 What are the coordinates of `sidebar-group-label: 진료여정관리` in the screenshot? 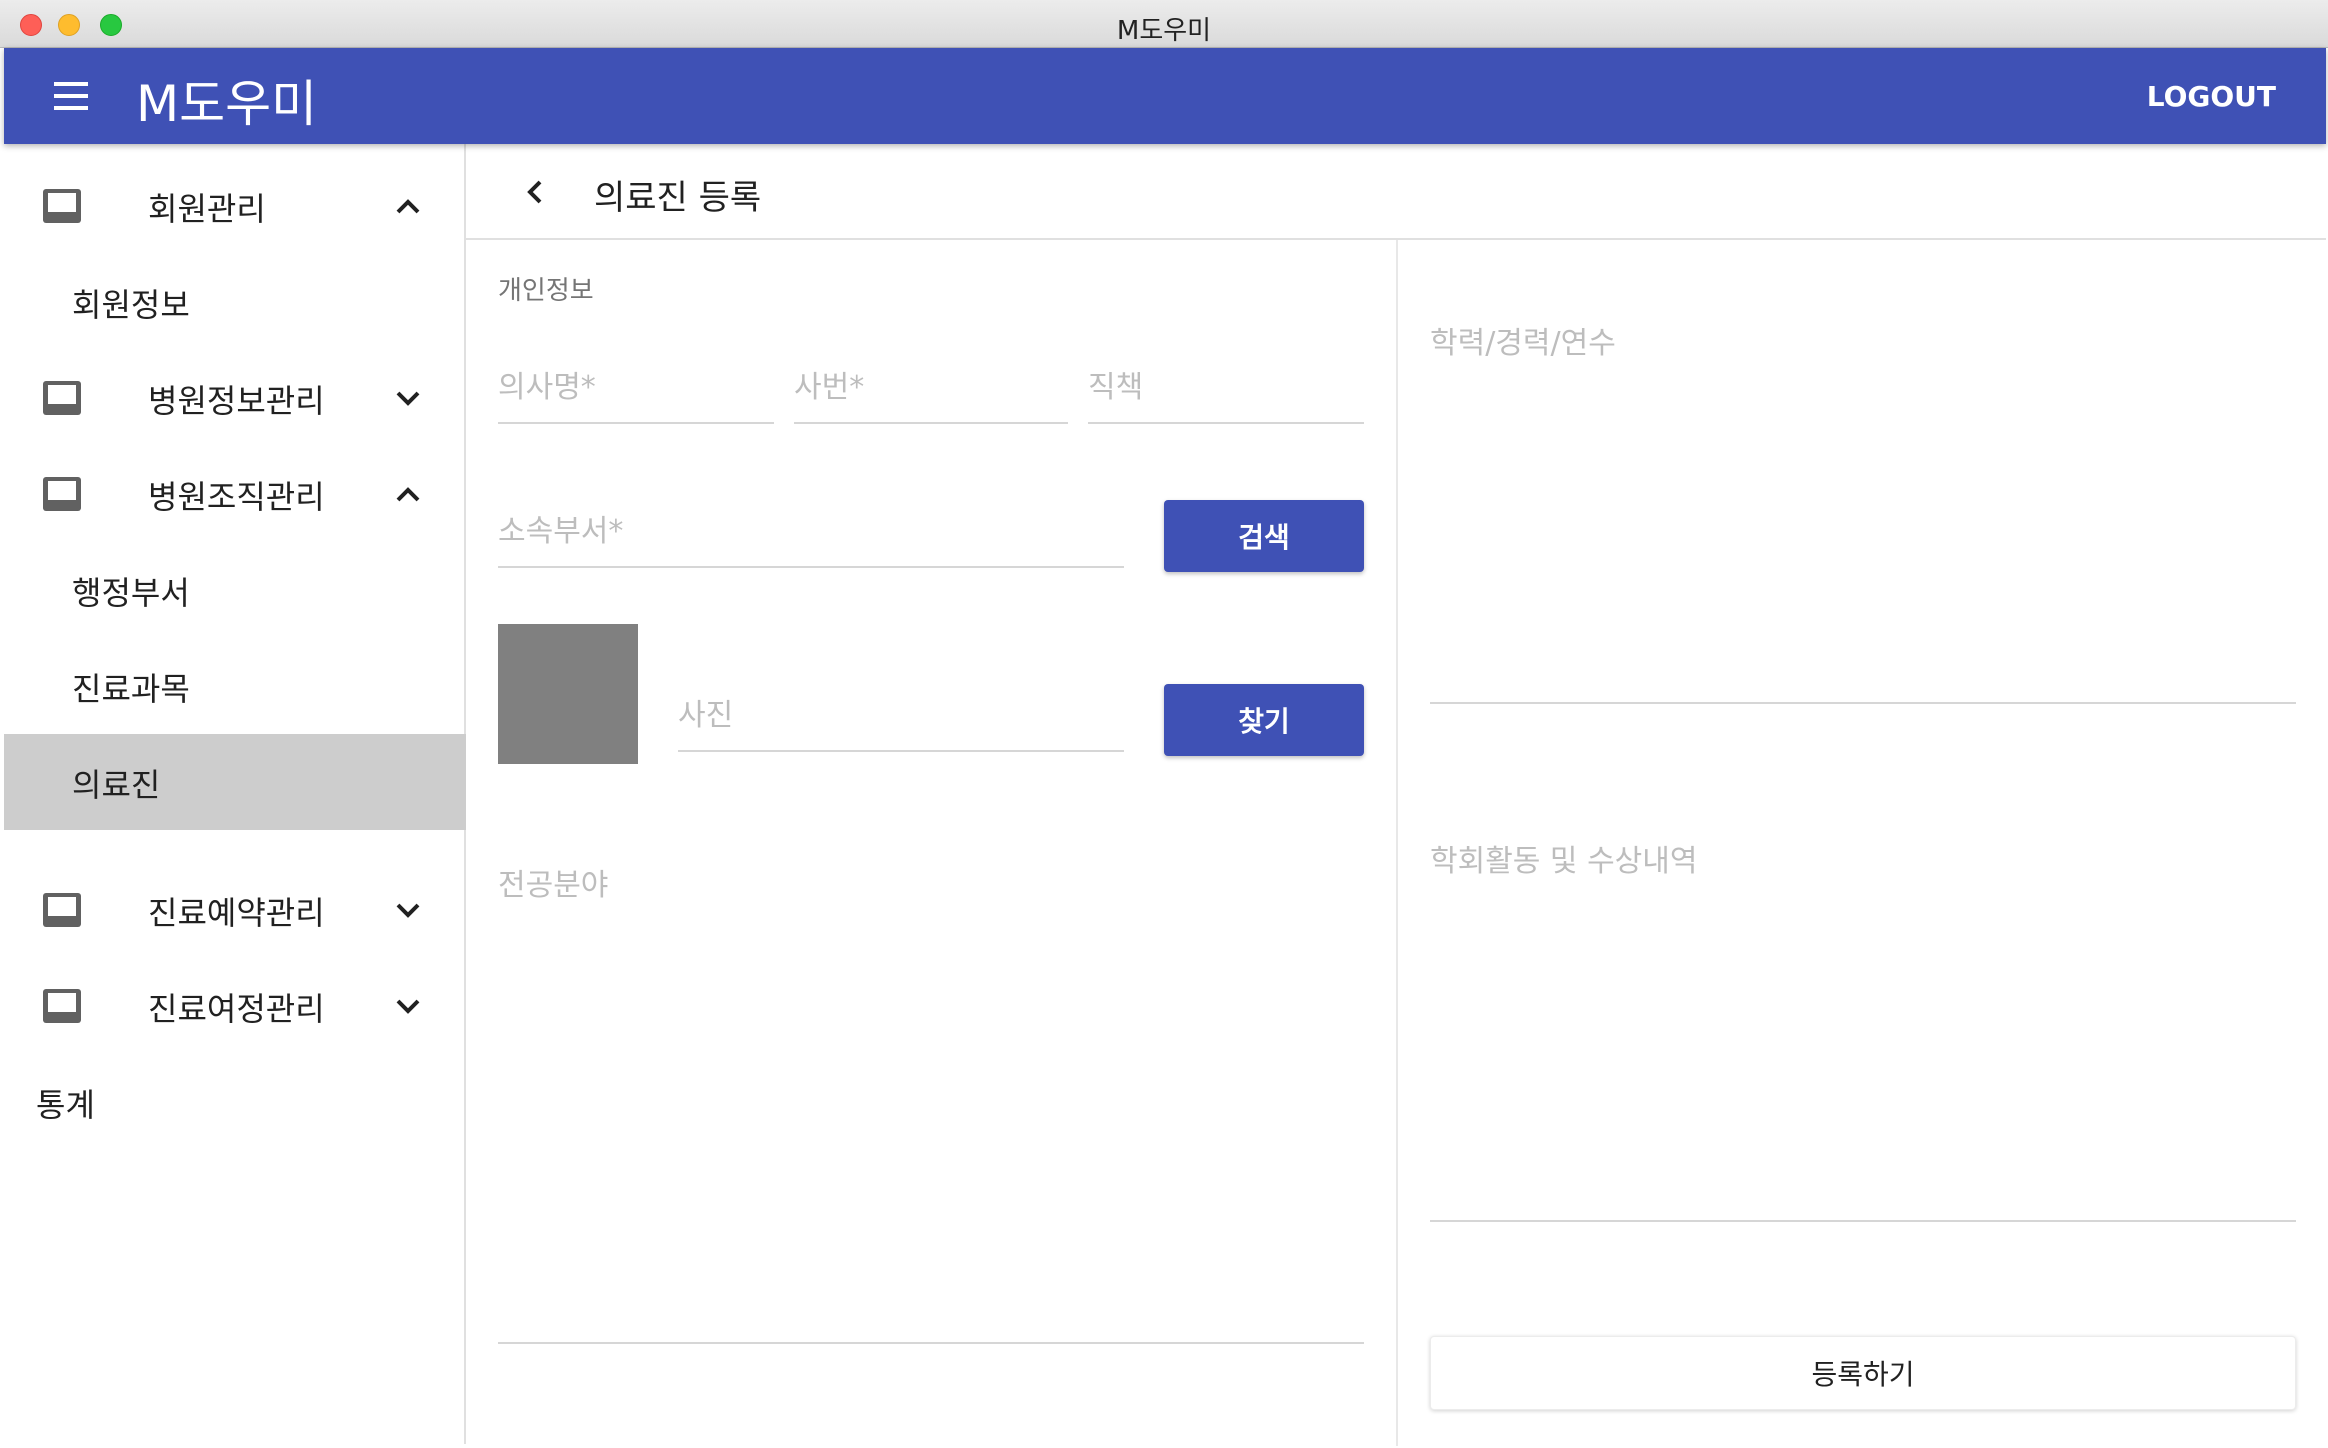 It's located at (236, 1009).